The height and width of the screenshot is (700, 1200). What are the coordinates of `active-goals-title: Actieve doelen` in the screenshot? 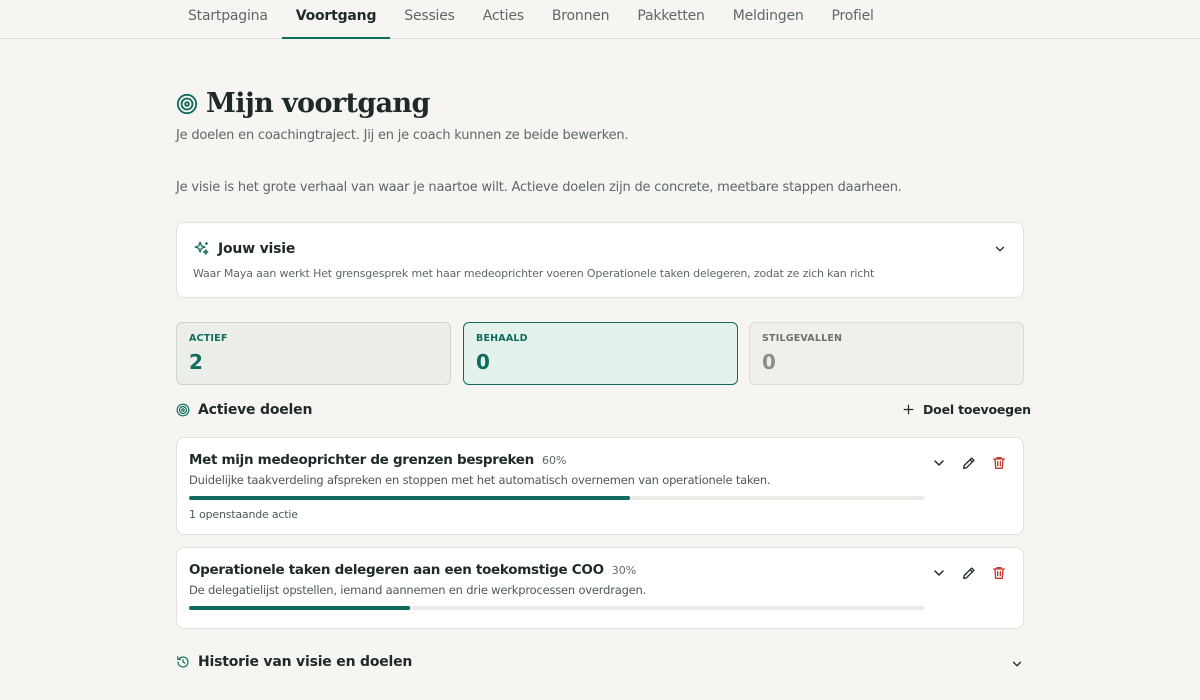 It's located at (255, 410).